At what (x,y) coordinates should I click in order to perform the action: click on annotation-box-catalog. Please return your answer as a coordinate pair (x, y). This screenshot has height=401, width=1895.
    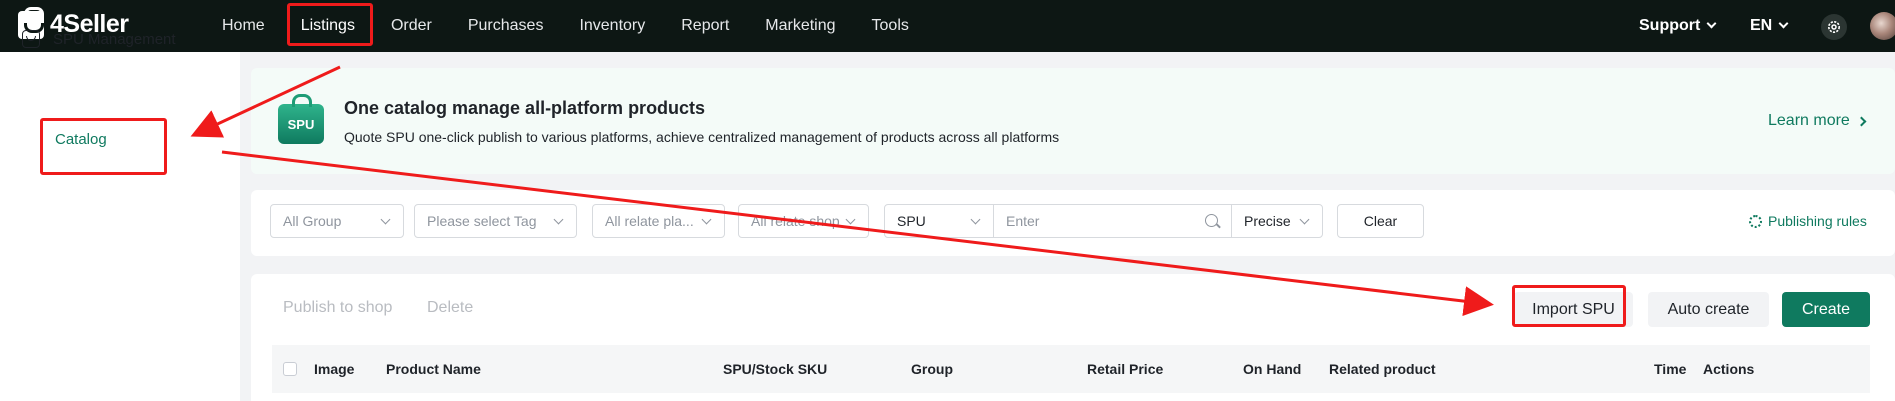
    Looking at the image, I should click on (103, 146).